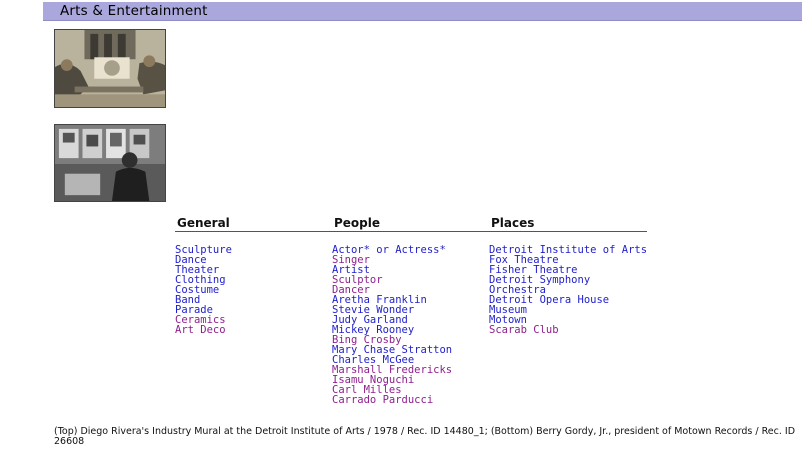 The width and height of the screenshot is (802, 451). I want to click on topic-link-item: Carrado Parducci, so click(392, 400).